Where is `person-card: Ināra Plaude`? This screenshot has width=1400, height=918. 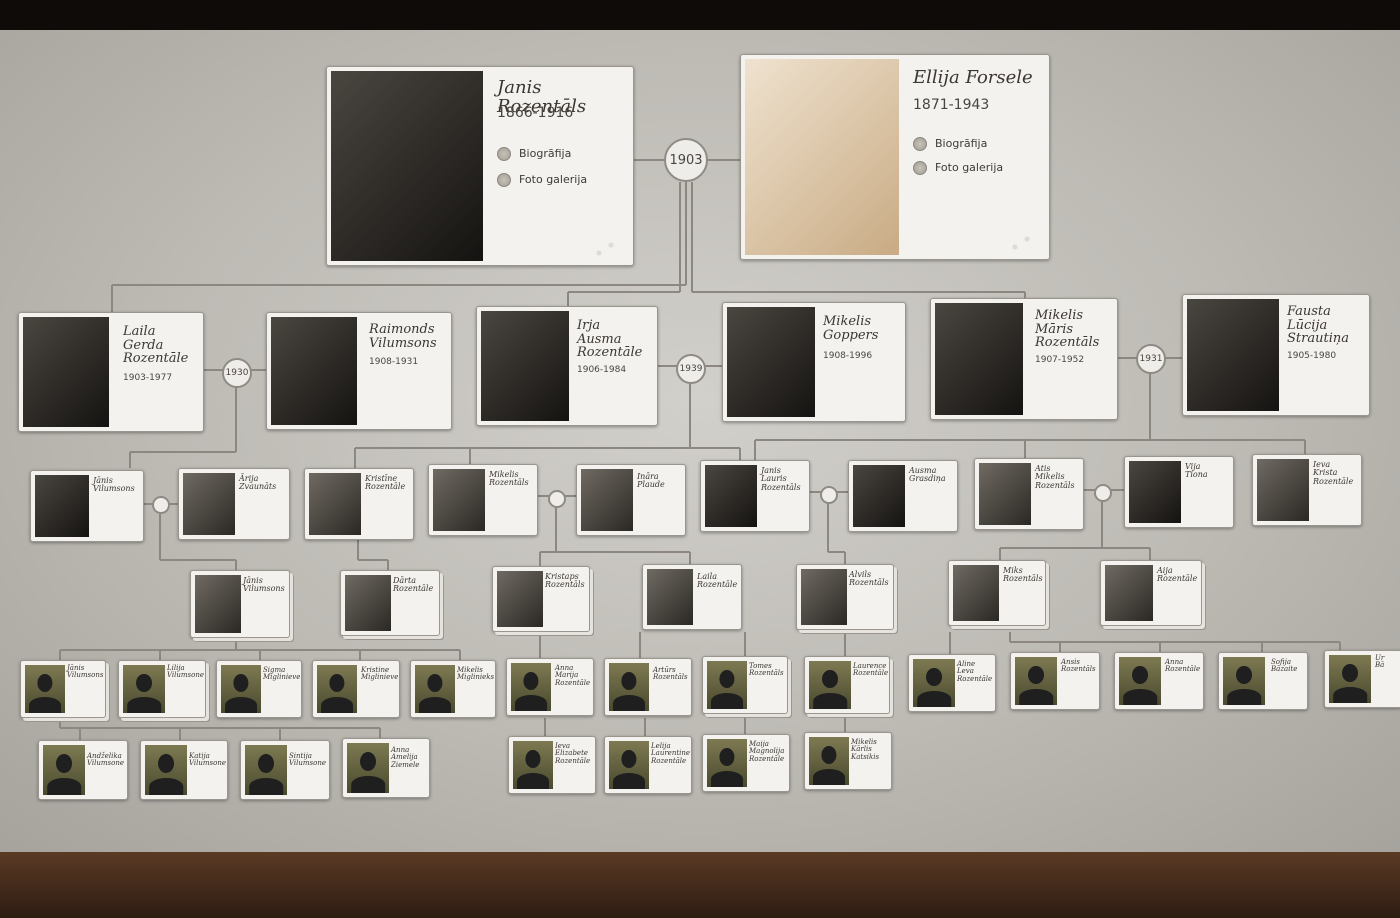
person-card: Ināra Plaude is located at coordinates (631, 500).